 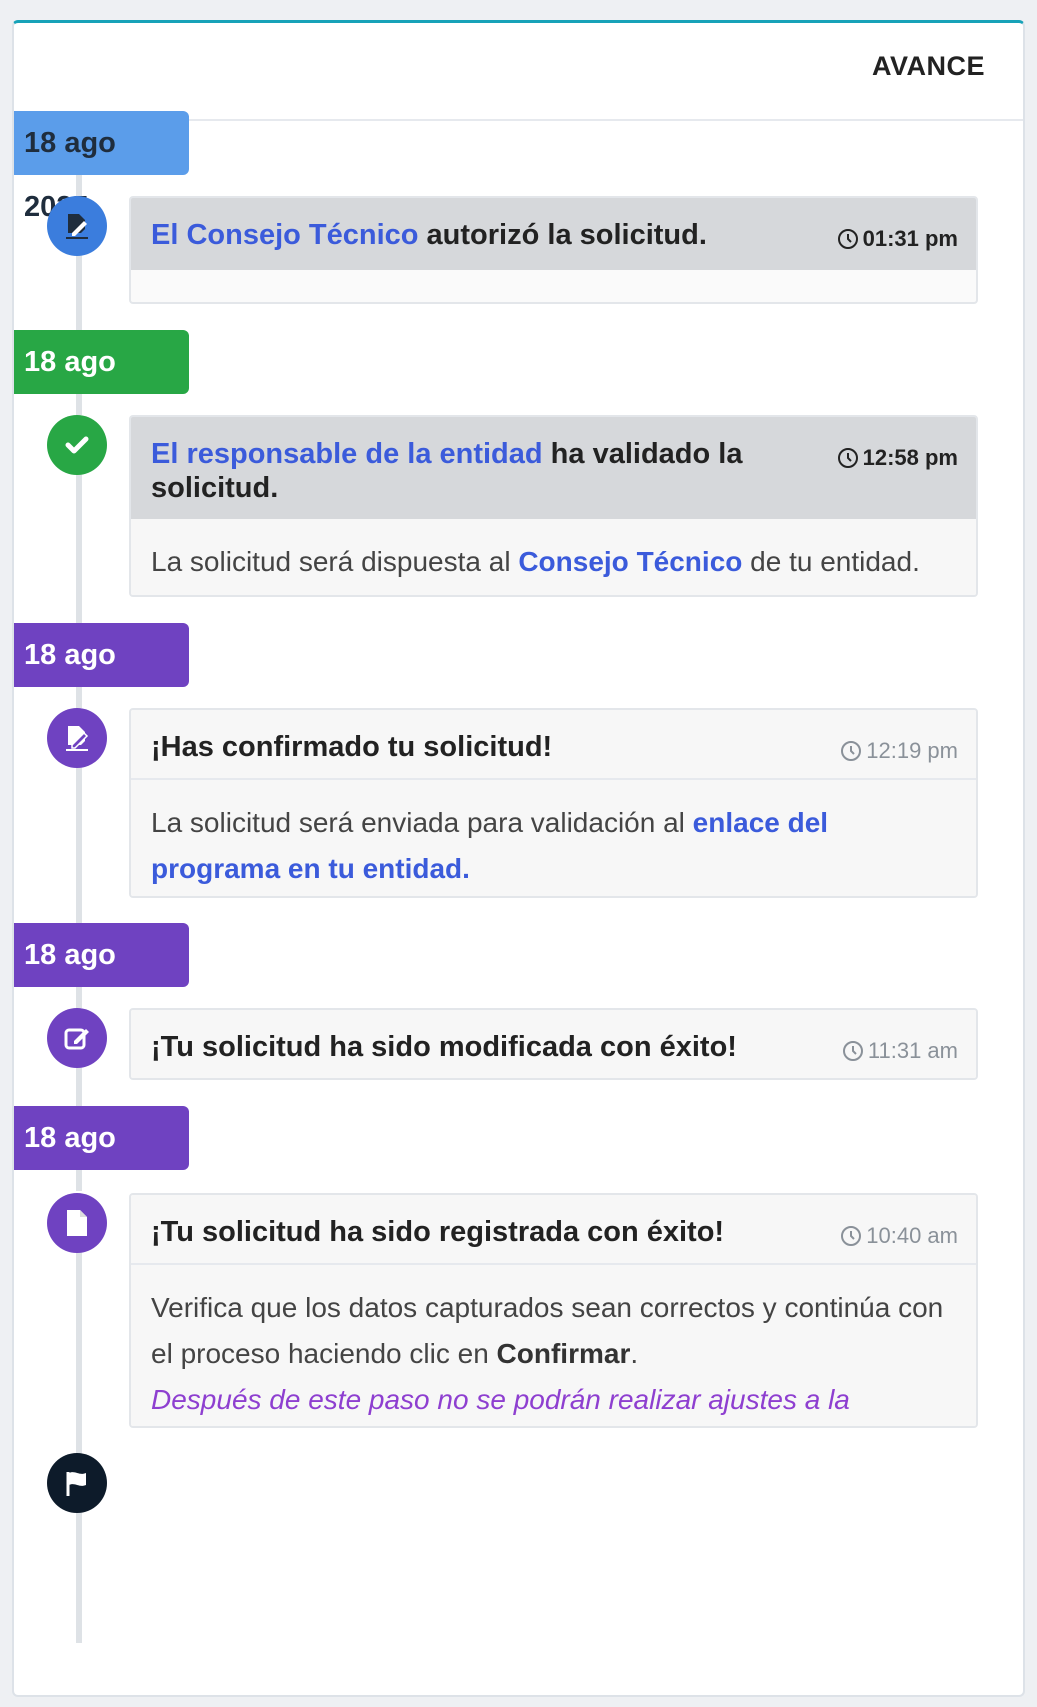 I want to click on check-circle-icon, so click(x=77, y=445).